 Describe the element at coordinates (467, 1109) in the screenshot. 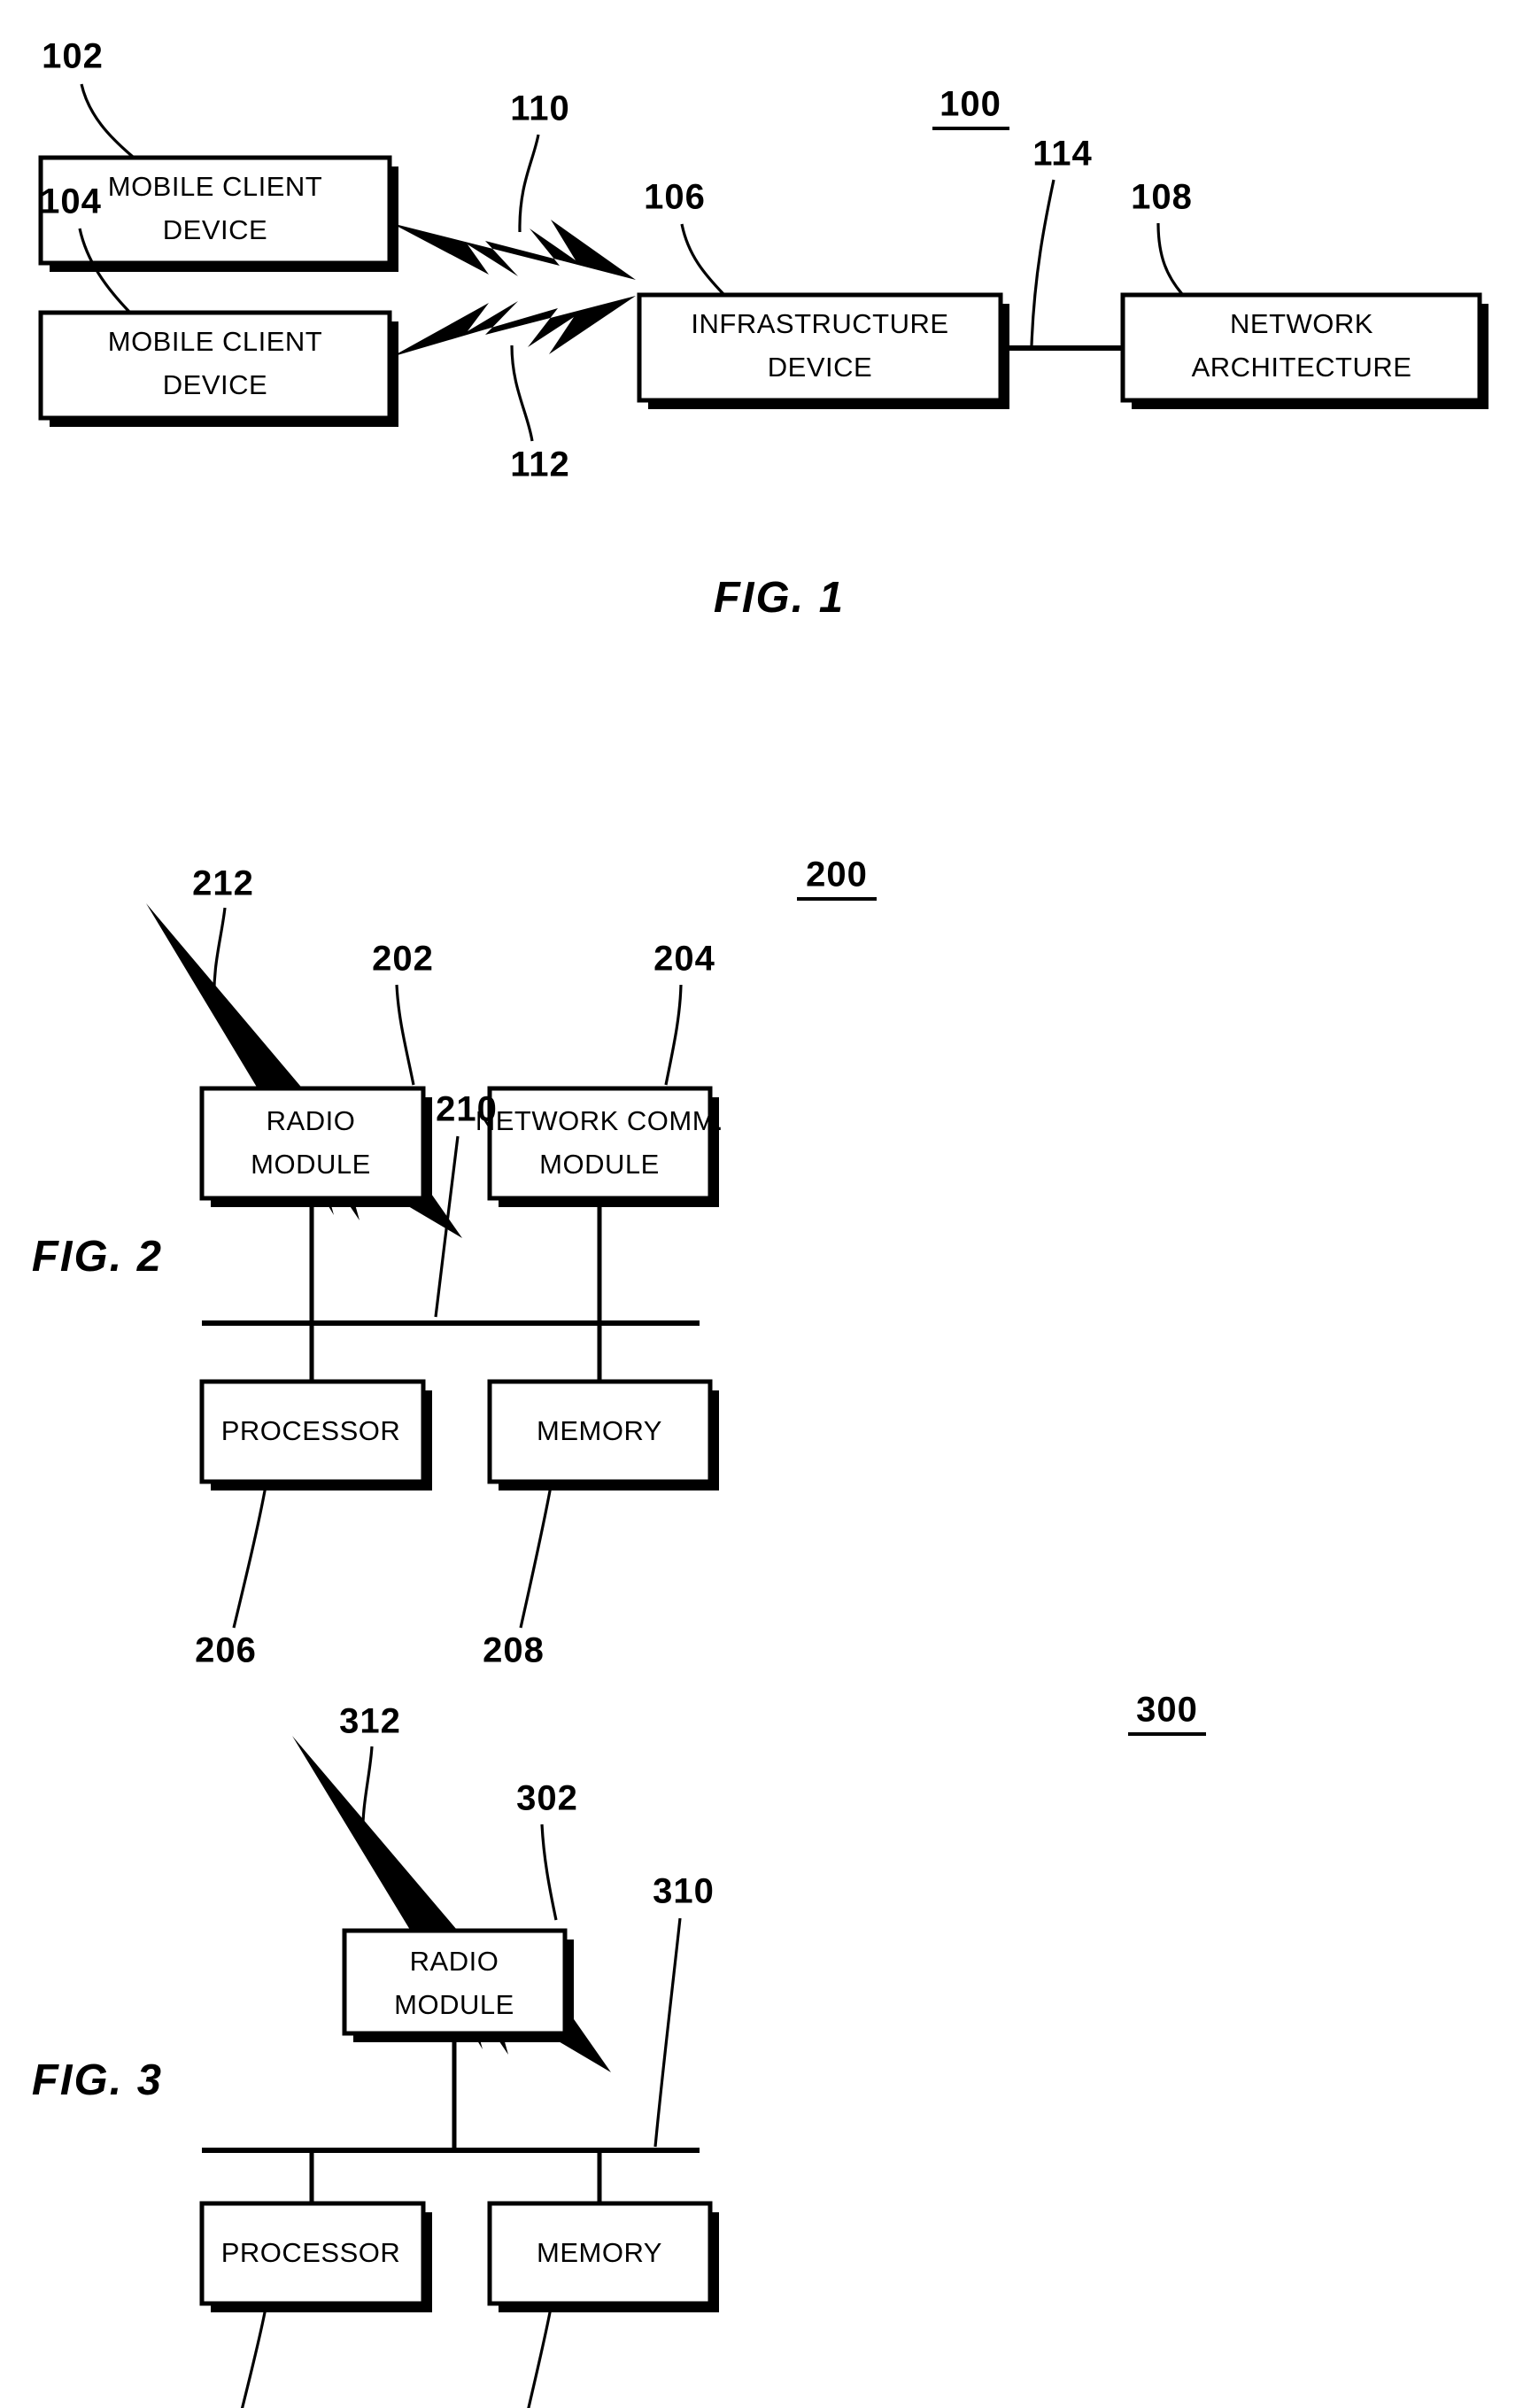

I see `ref-label-210: 210` at that location.